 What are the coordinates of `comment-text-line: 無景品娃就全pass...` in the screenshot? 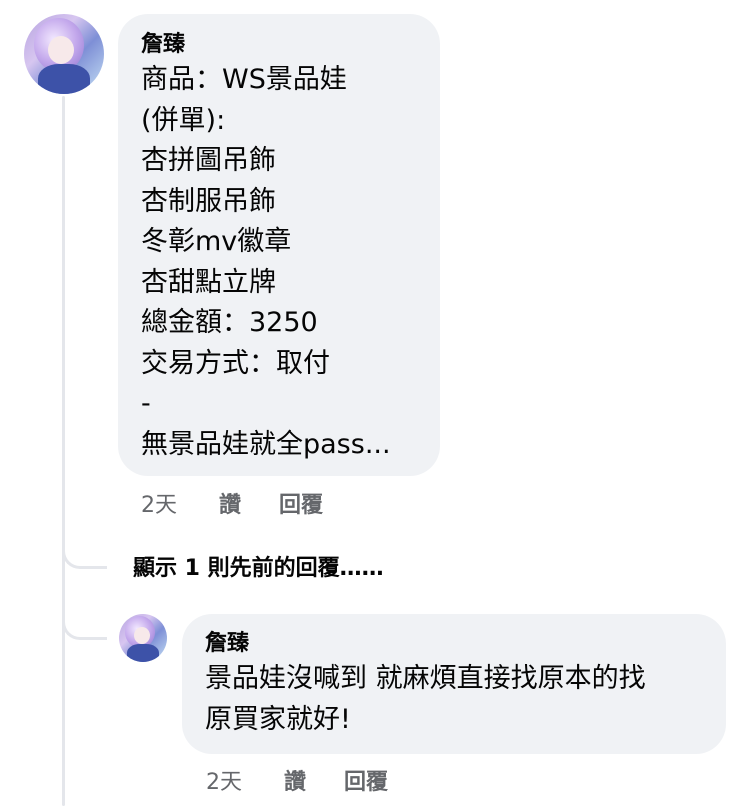 It's located at (266, 445).